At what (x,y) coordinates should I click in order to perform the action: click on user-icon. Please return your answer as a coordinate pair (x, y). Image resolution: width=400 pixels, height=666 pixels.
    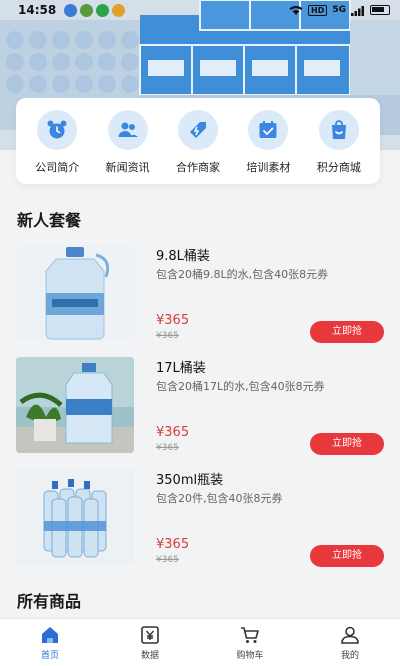
    Looking at the image, I should click on (350, 635).